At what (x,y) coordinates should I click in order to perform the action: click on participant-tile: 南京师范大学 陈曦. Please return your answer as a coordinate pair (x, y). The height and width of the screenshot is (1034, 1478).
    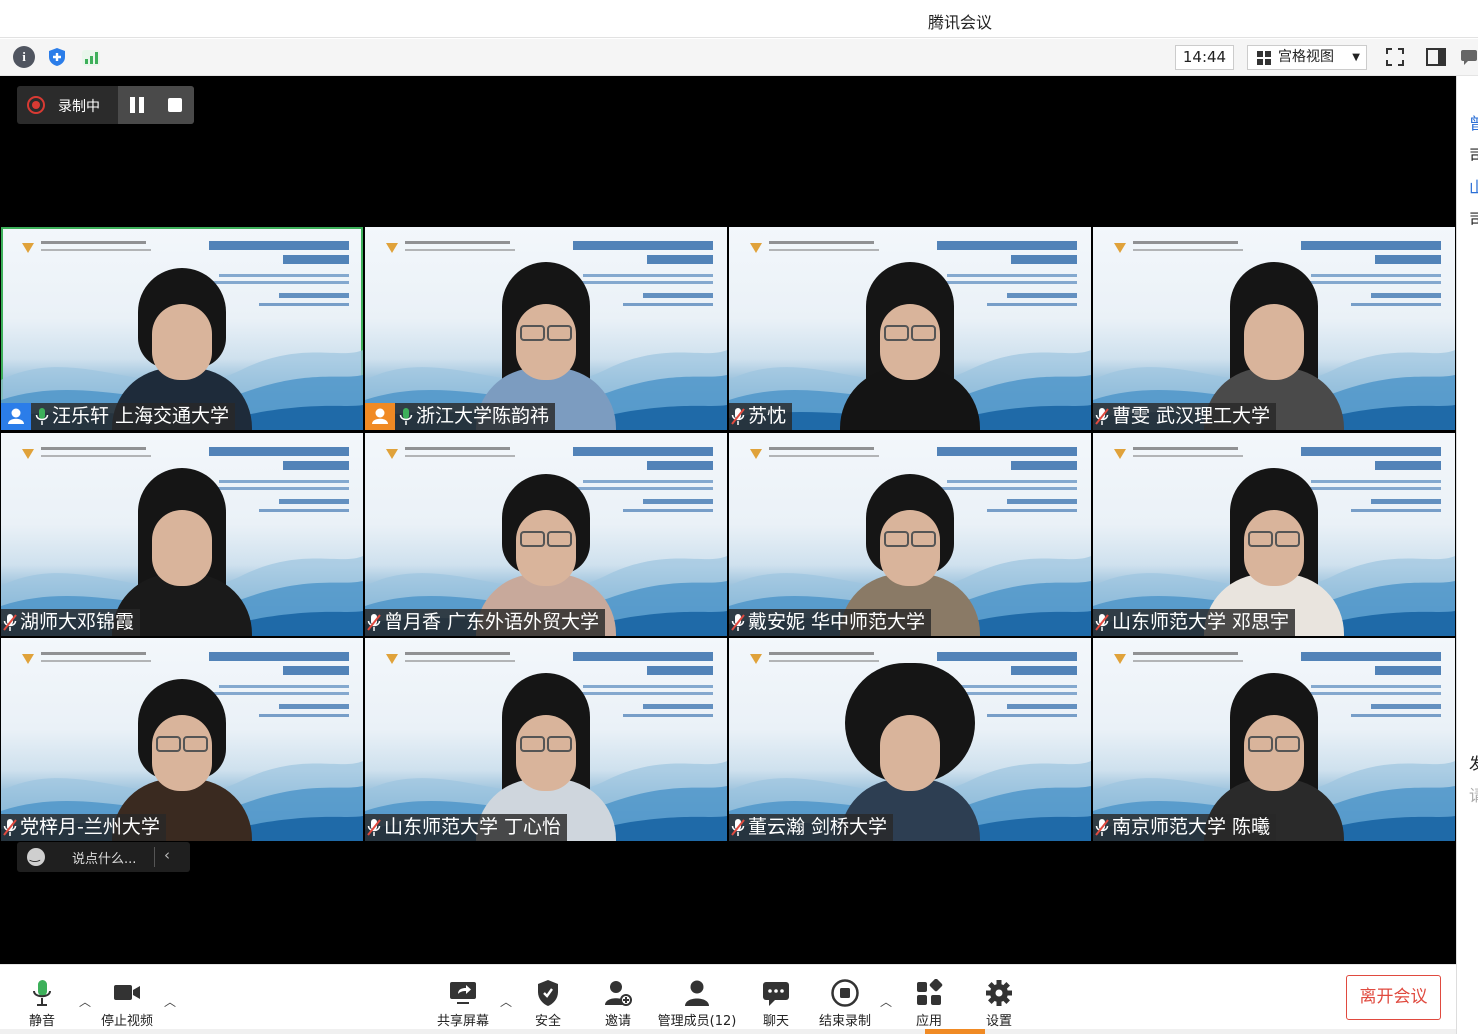
    Looking at the image, I should click on (1274, 739).